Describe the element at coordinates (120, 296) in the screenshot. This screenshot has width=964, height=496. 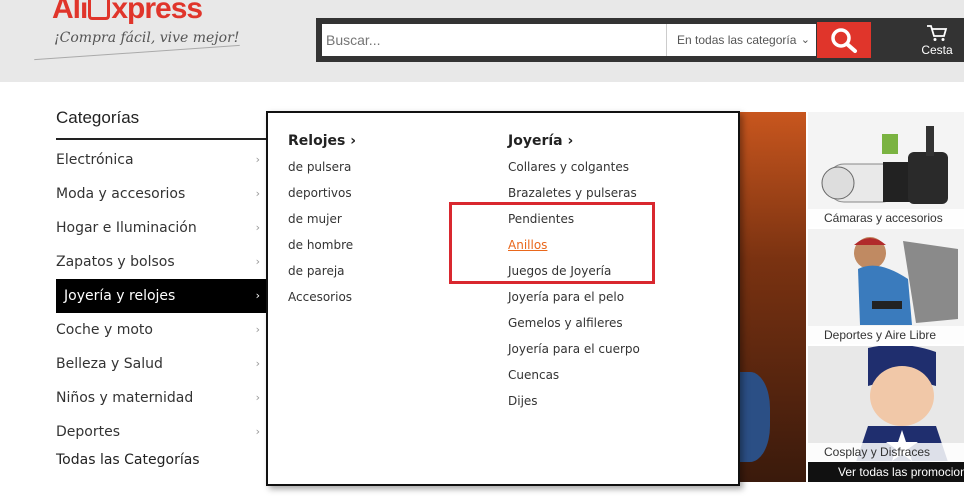
I see `sidebar-item-label: Joyería y relojes` at that location.